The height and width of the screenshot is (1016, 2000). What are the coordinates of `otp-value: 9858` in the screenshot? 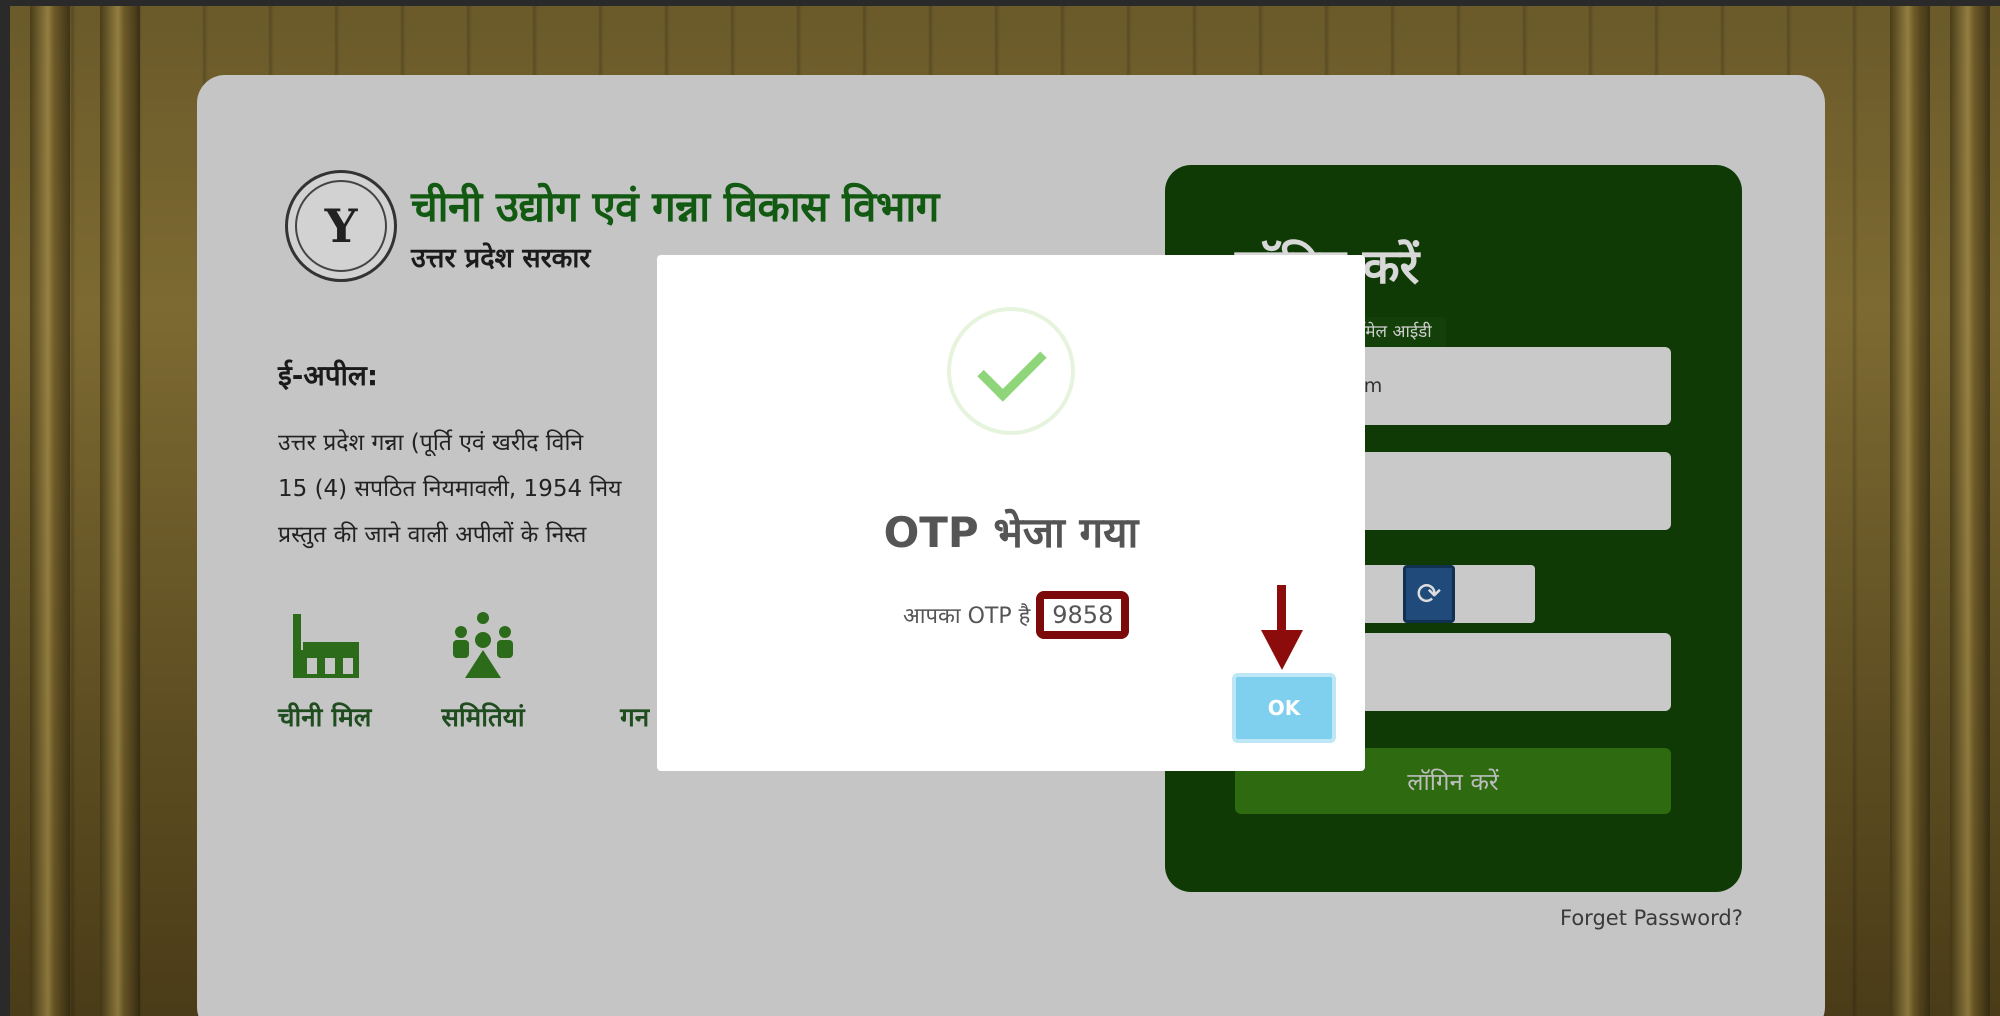 It's located at (1083, 615).